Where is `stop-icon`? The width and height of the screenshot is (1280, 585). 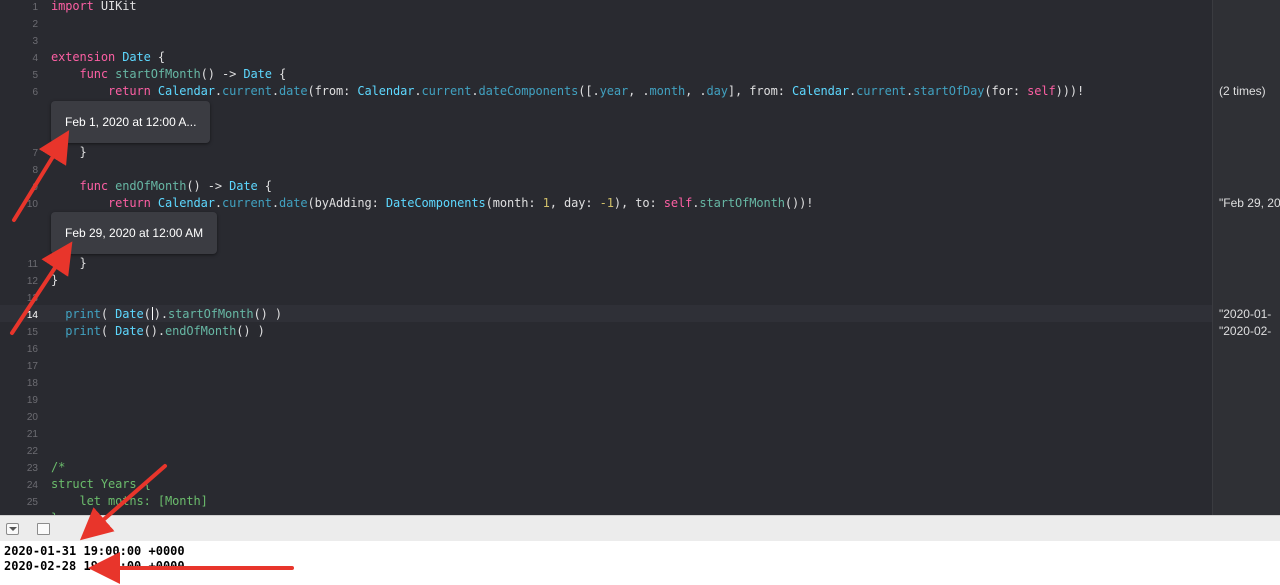 stop-icon is located at coordinates (43, 529).